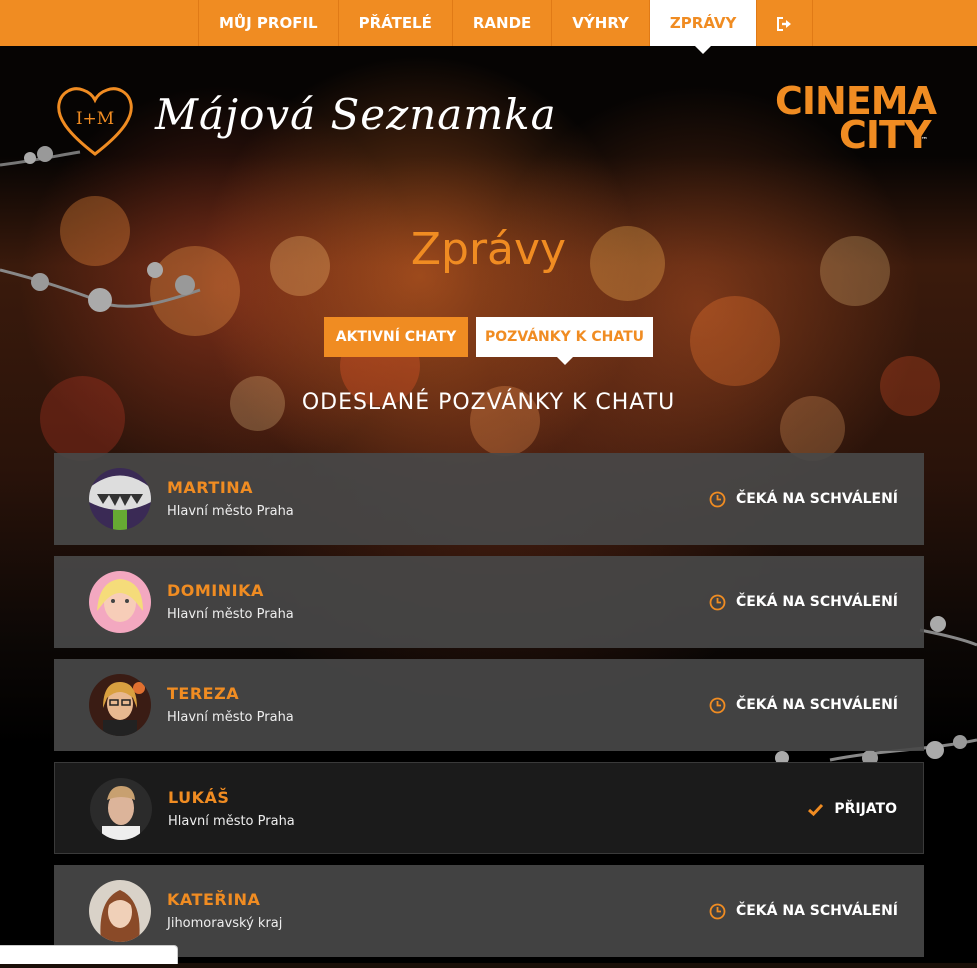 This screenshot has height=968, width=977. Describe the element at coordinates (924, 140) in the screenshot. I see `cinema-city-tm: ™` at that location.